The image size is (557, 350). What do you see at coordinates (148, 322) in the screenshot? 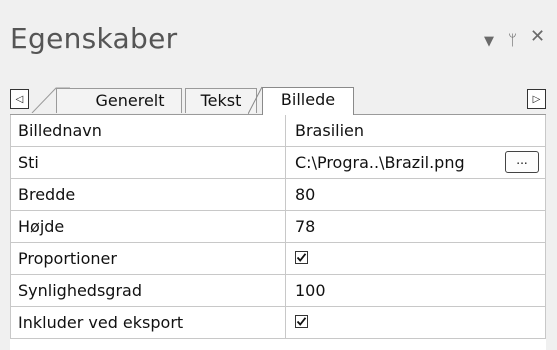
I see `property-name: Inkluder ved eksport` at bounding box center [148, 322].